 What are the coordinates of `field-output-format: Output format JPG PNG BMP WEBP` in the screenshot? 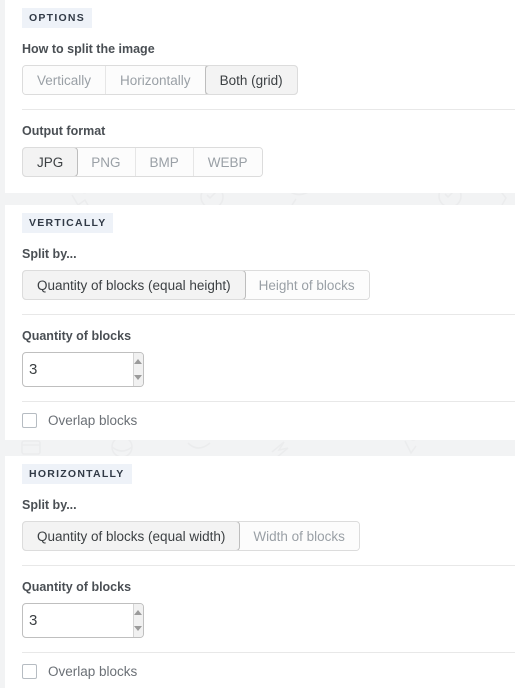 It's located at (260, 150).